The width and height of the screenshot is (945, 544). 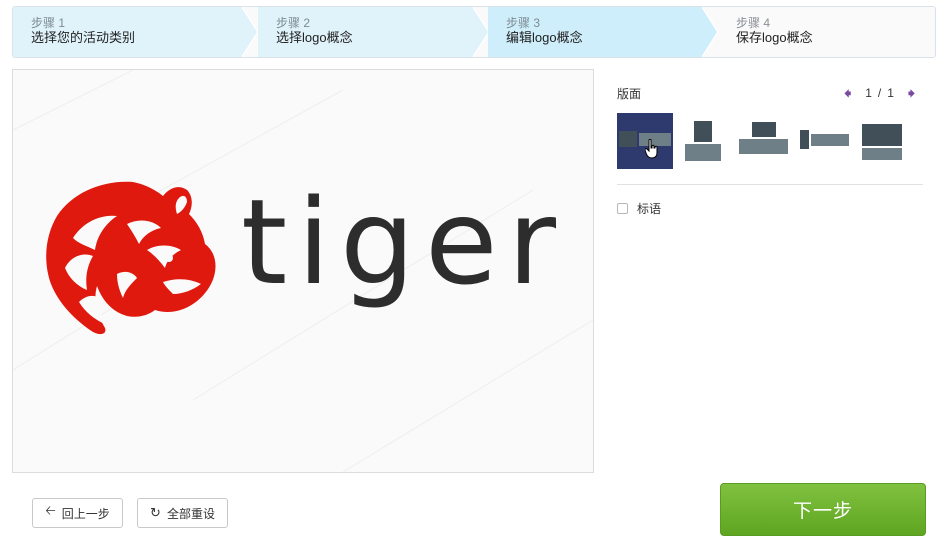 What do you see at coordinates (890, 93) in the screenshot?
I see `pager-total: 1` at bounding box center [890, 93].